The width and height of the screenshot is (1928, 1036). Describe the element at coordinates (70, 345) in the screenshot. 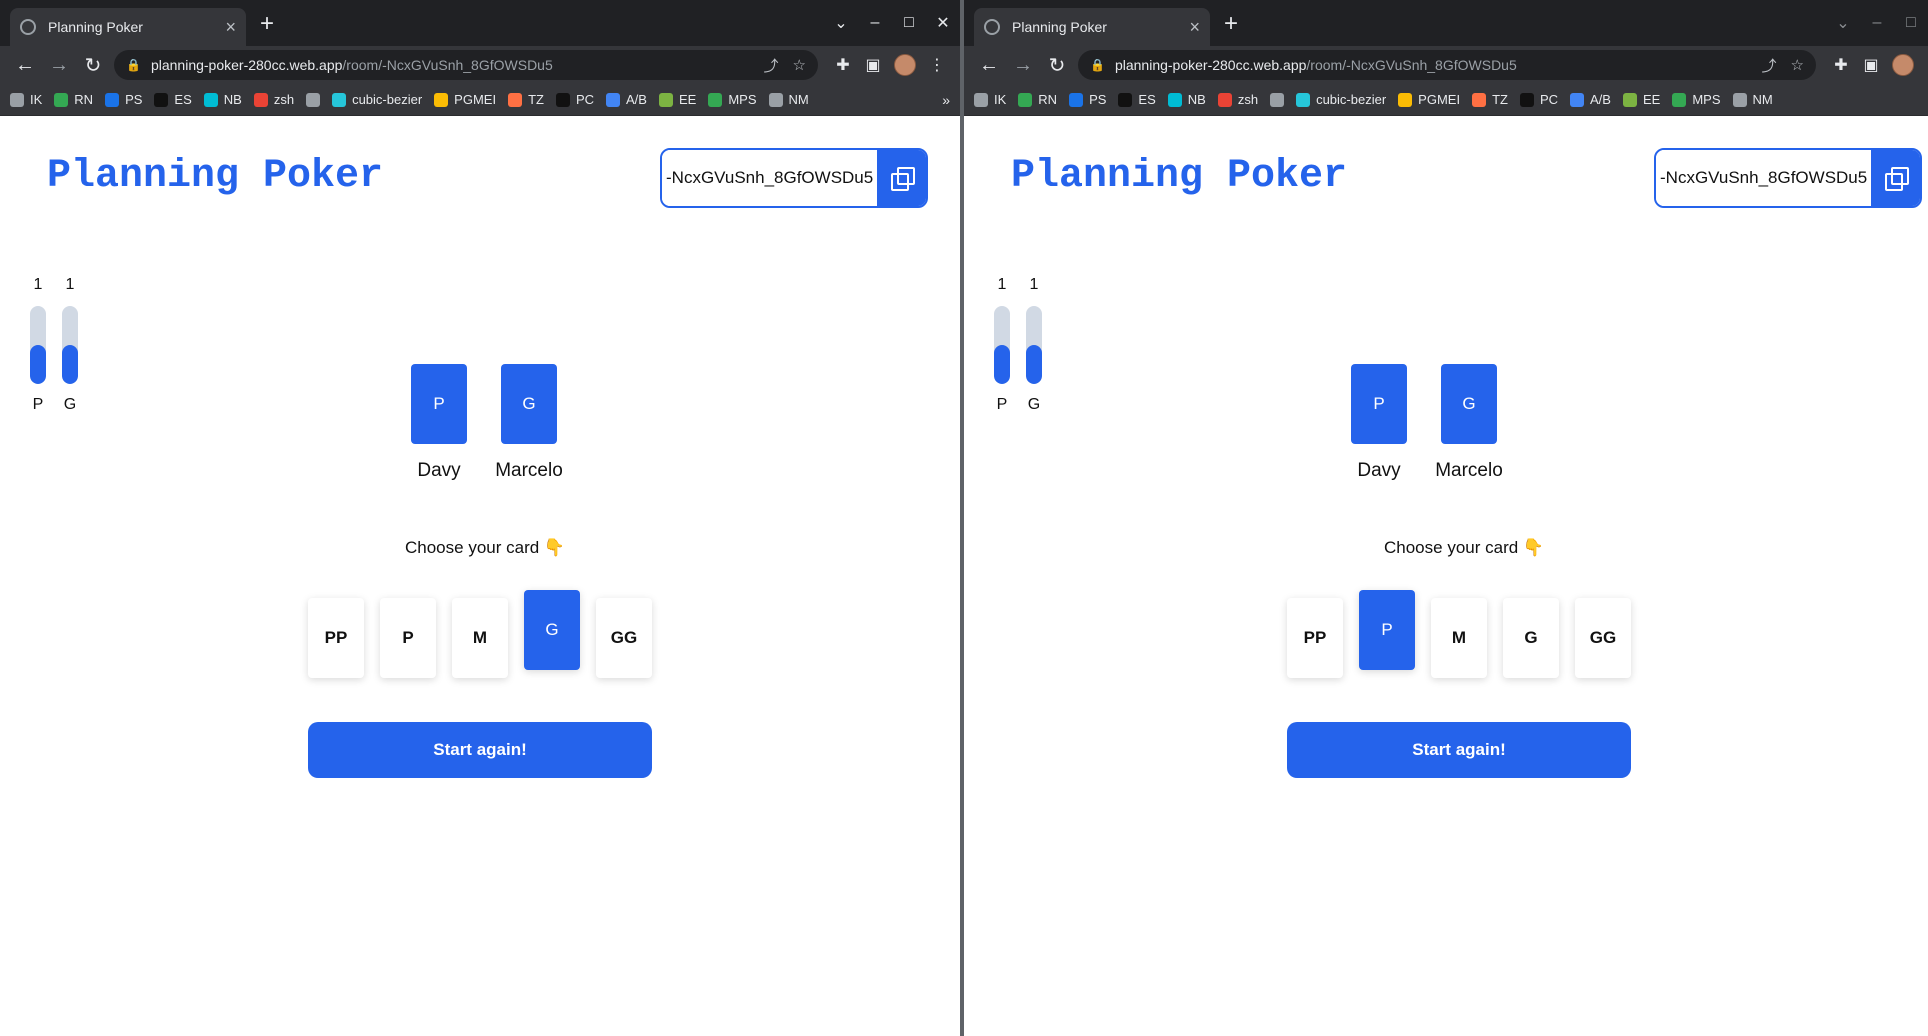

I see `stat-bar` at that location.